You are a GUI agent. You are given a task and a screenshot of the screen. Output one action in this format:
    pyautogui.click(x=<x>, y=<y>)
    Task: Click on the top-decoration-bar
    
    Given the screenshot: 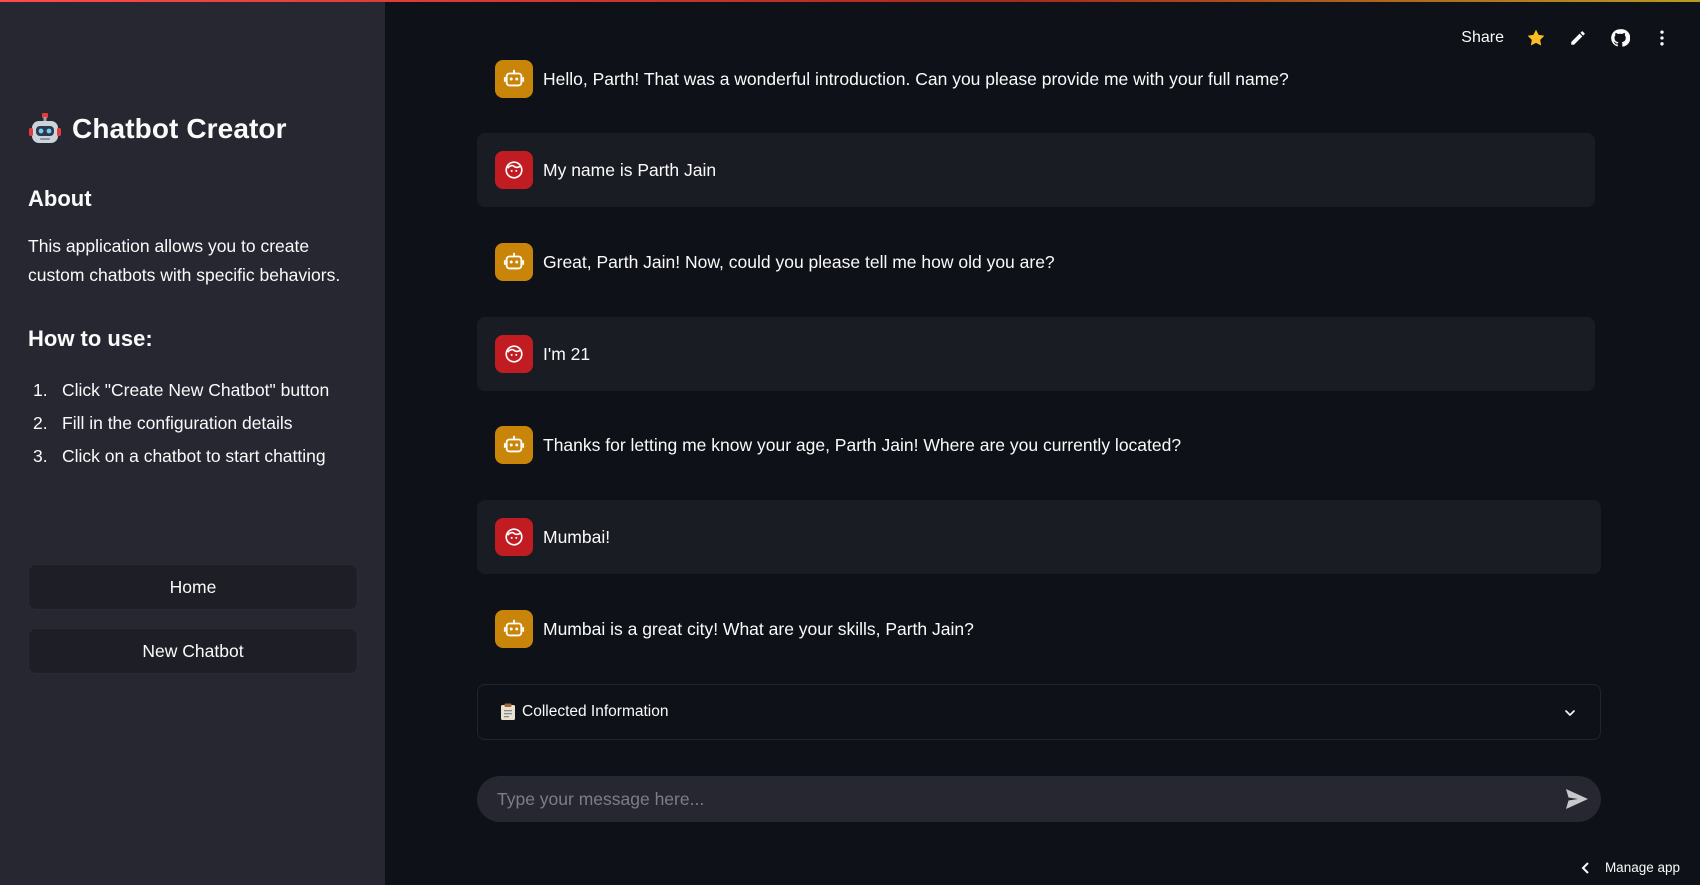 What is the action you would take?
    pyautogui.click(x=850, y=1)
    